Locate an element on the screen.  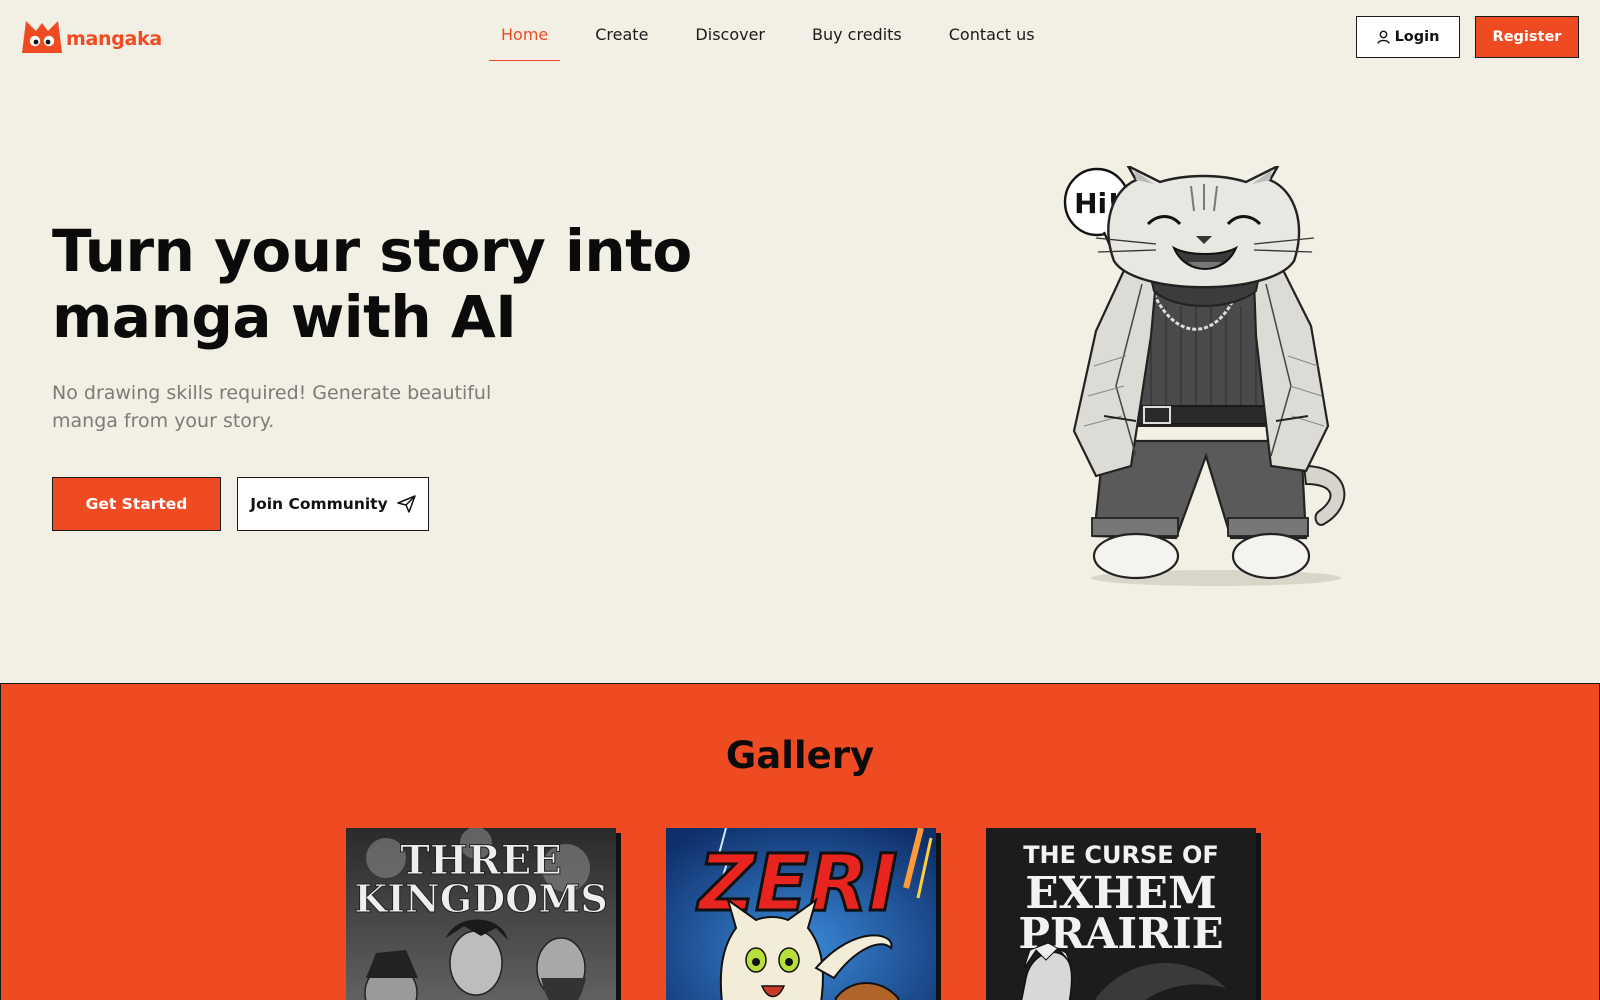
three-kingdoms-cover-image: THREE KINGDOMS is located at coordinates (481, 914).